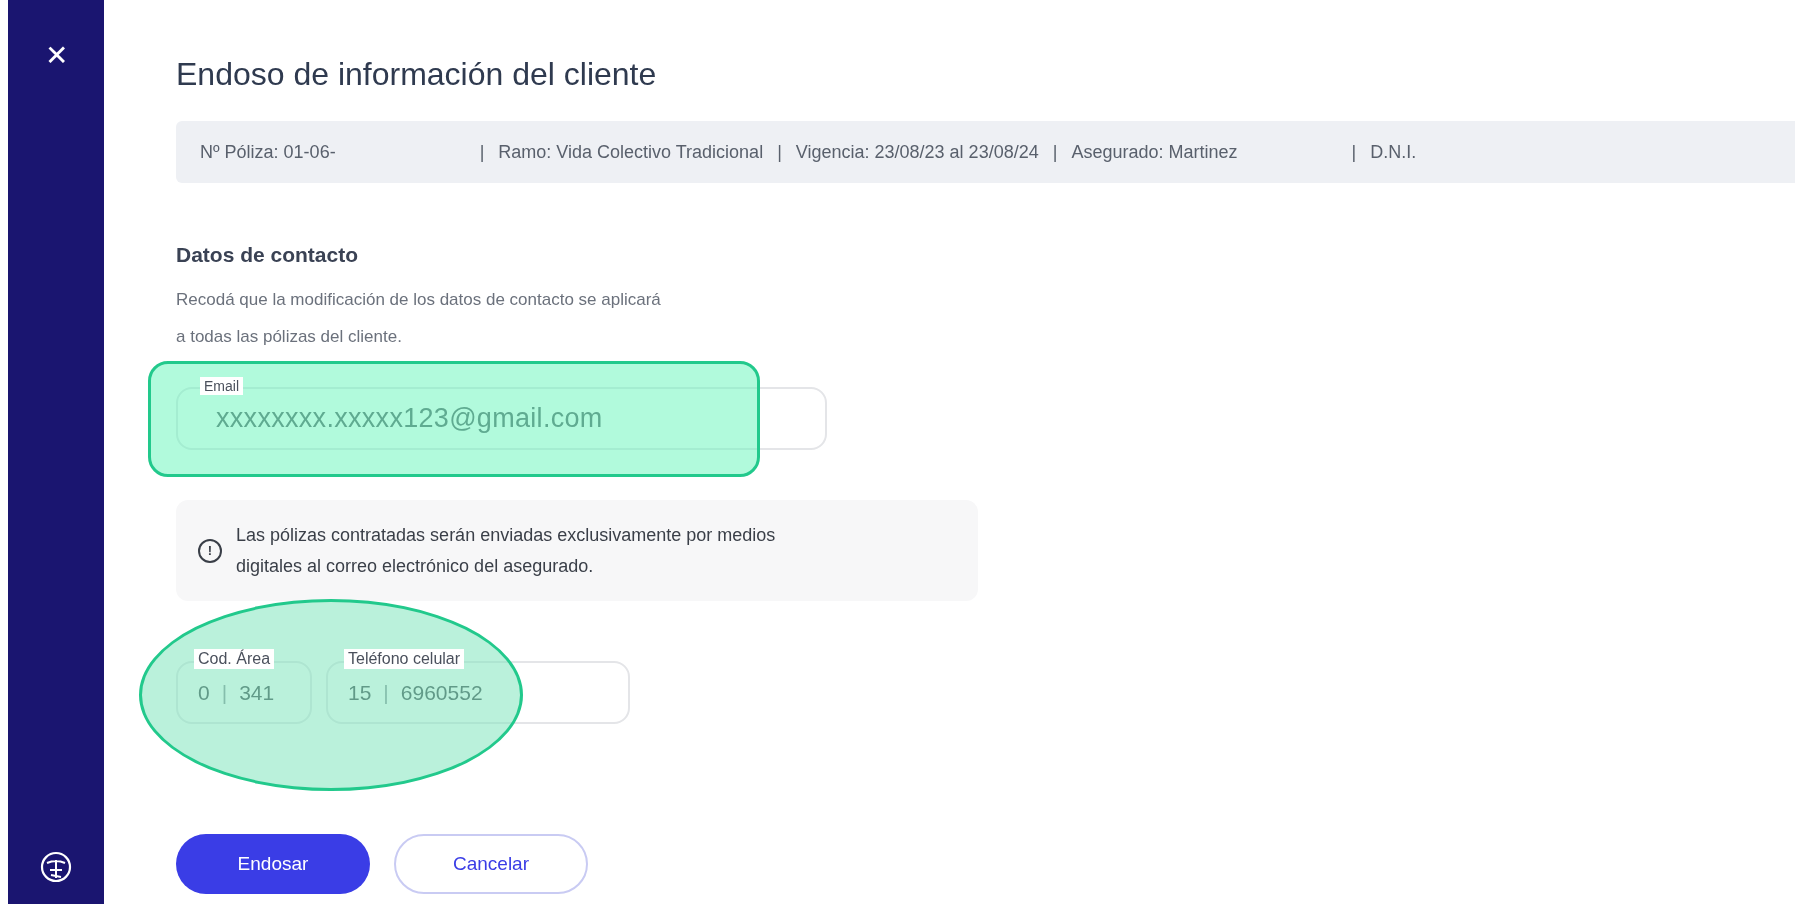 This screenshot has width=1795, height=904. I want to click on policy-info-text: Asegurado: Martinez, so click(1154, 152).